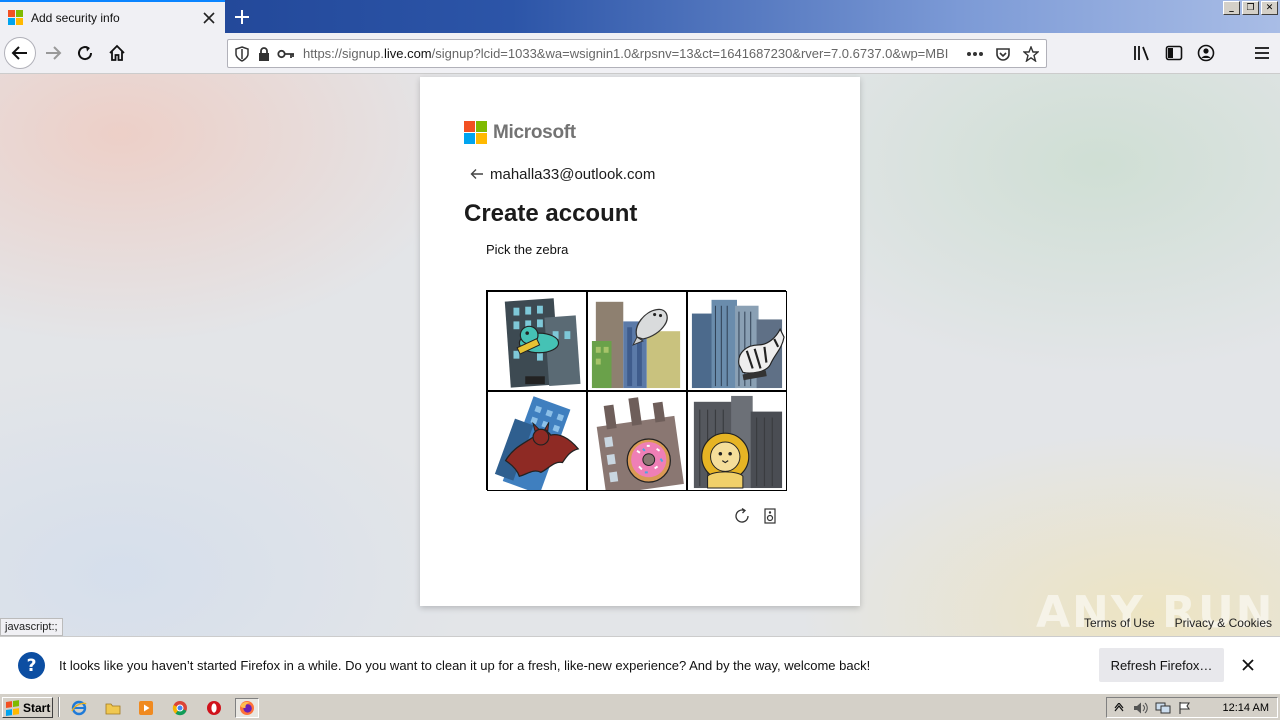  Describe the element at coordinates (180, 708) in the screenshot. I see `chrome-icon` at that location.